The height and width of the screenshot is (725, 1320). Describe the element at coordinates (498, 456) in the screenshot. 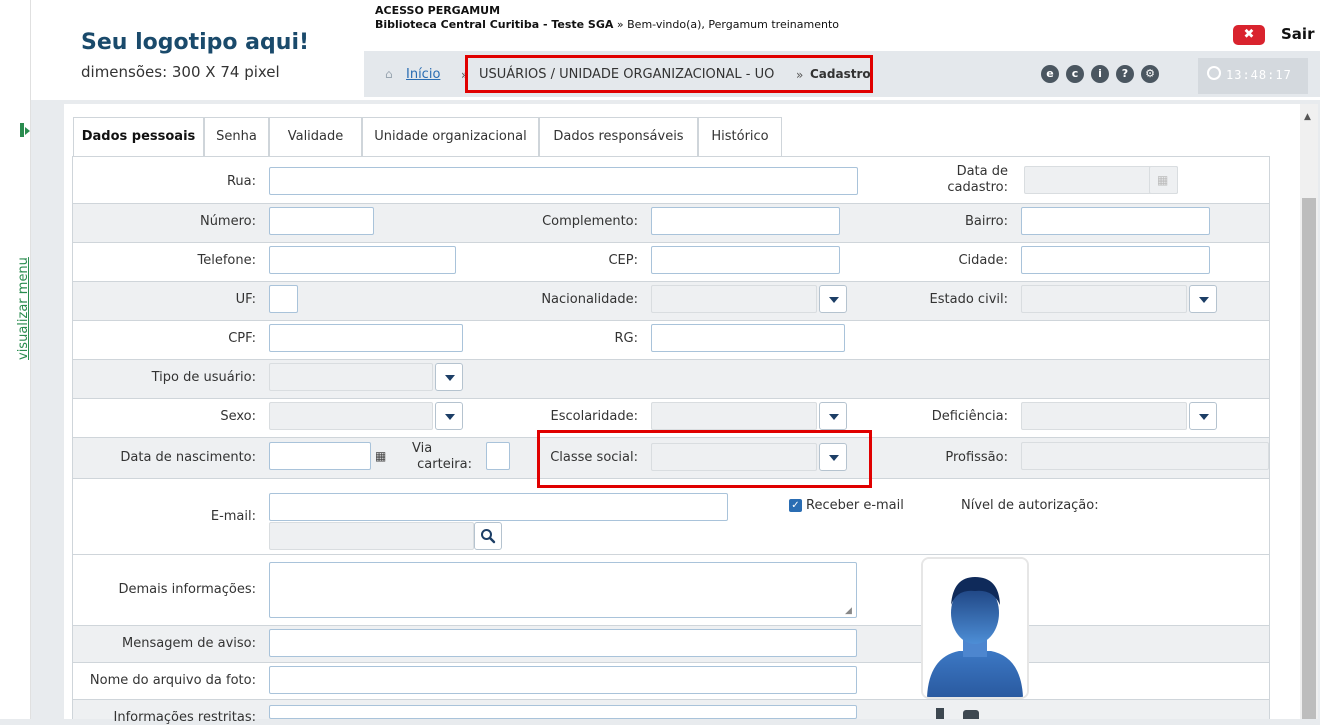

I see `via-carteira-input` at that location.